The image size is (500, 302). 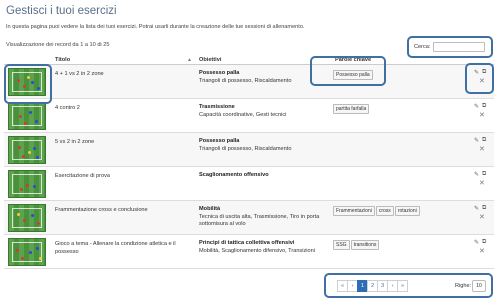 I want to click on column-title: Titolo, so click(x=62, y=60).